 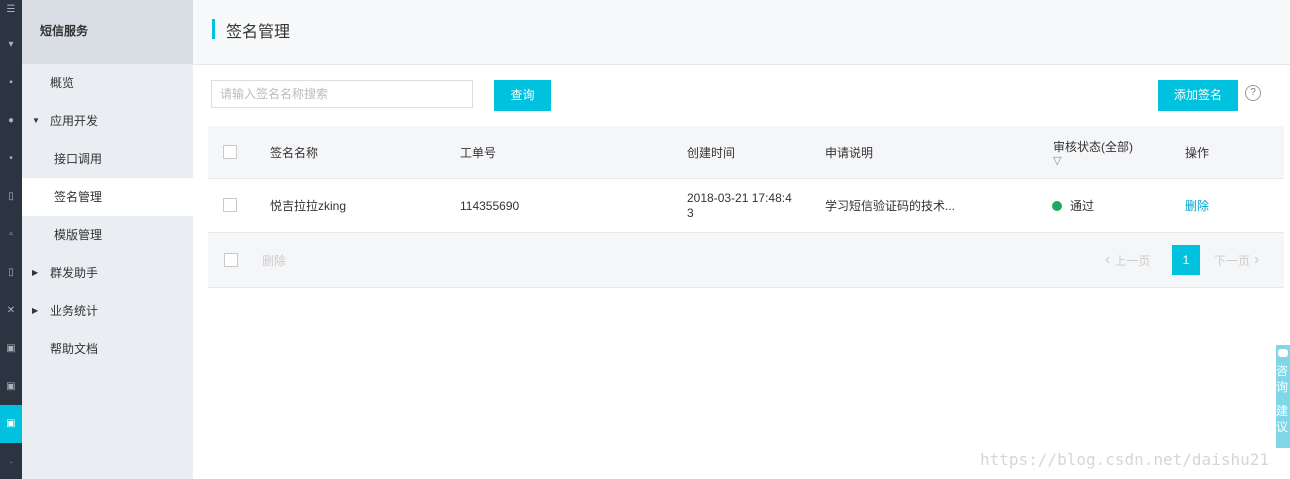 I want to click on col-header-ticket: 工单号, so click(x=478, y=152).